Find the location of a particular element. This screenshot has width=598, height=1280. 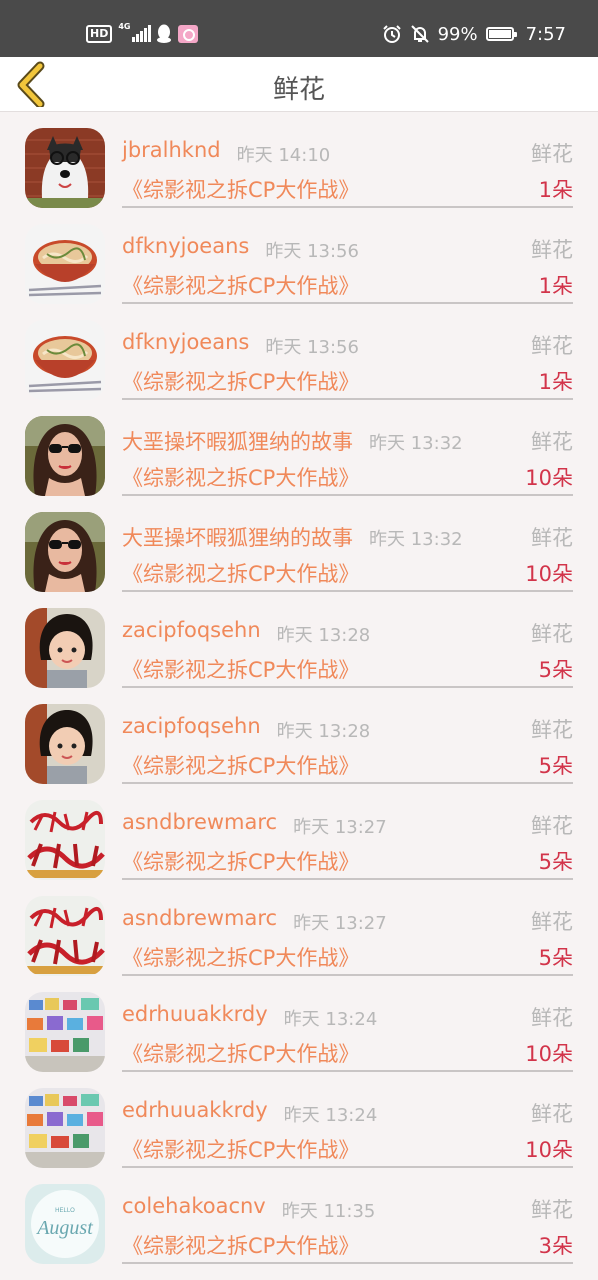

timestamp: 昨天 13:27 is located at coordinates (340, 827).